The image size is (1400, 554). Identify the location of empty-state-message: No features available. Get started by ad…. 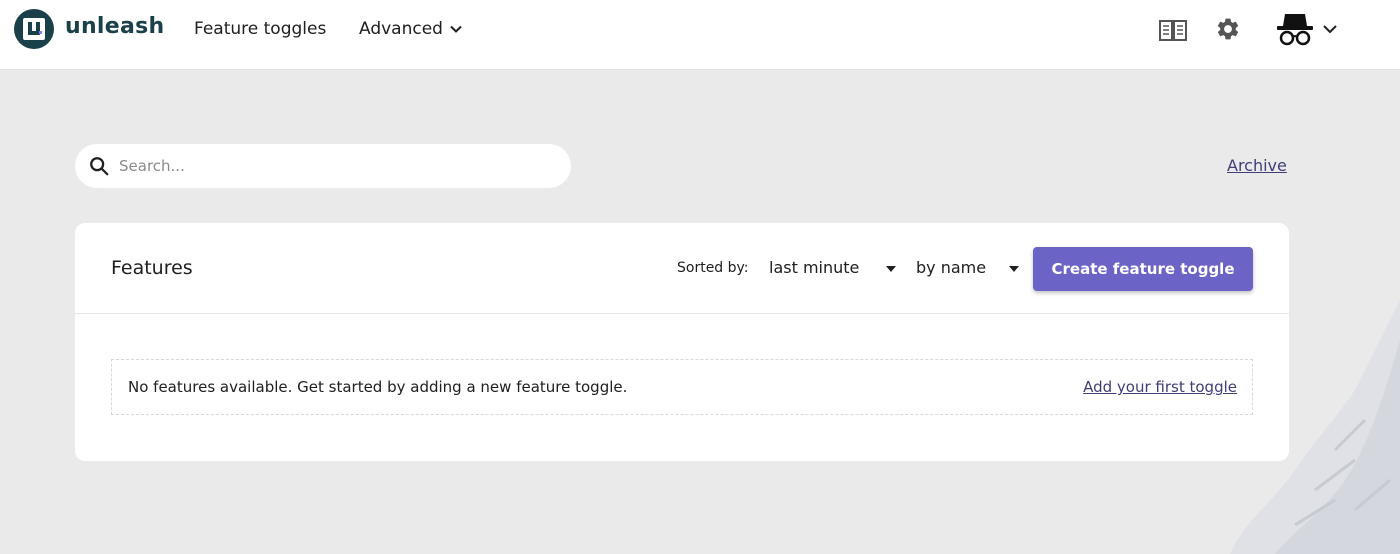
(378, 387).